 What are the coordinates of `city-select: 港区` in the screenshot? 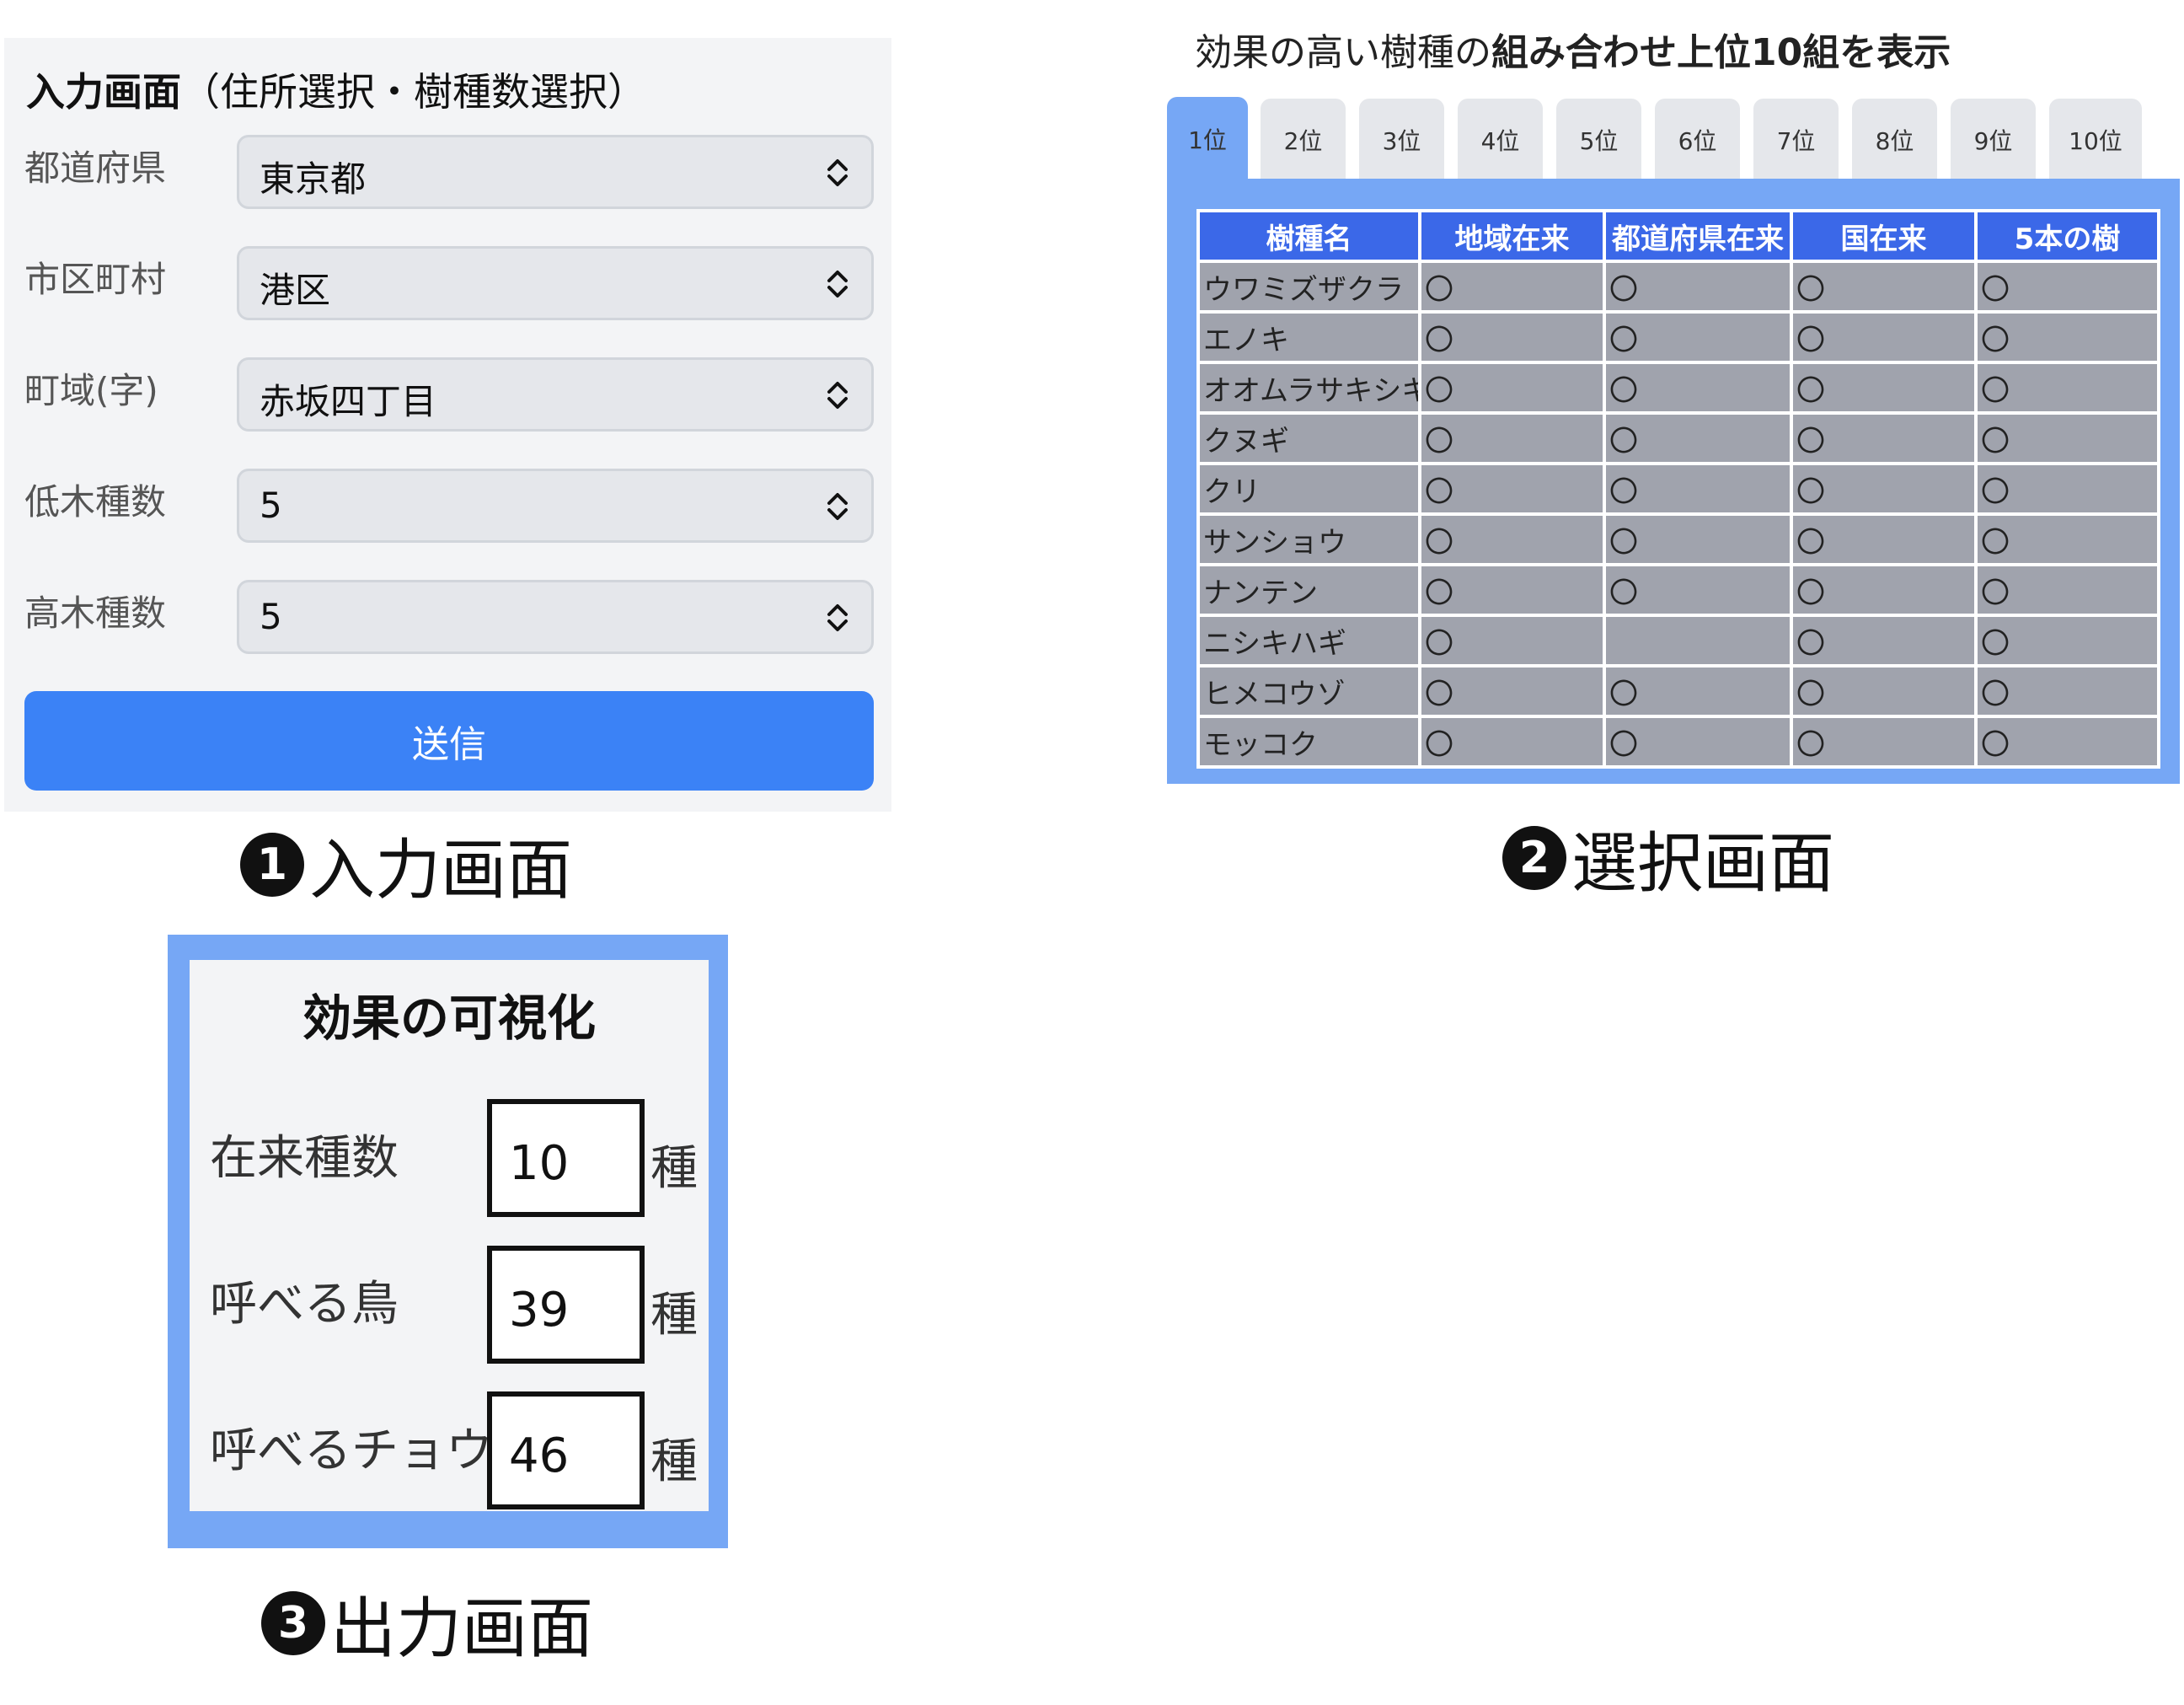 It's located at (555, 283).